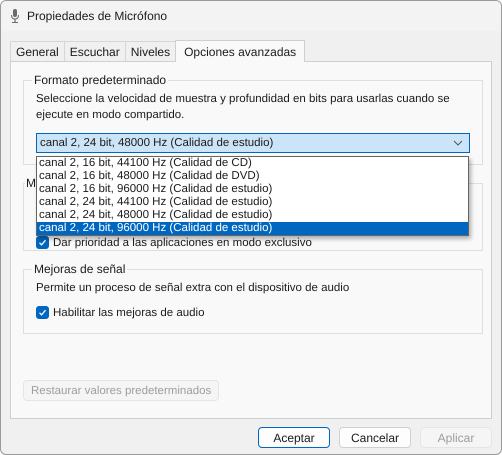  I want to click on chevron-down-icon, so click(458, 143).